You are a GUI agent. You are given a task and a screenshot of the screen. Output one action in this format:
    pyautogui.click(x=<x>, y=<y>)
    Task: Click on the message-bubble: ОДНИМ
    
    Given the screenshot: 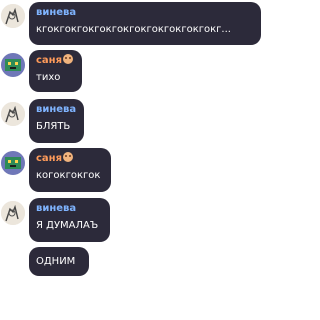 What is the action you would take?
    pyautogui.click(x=59, y=261)
    